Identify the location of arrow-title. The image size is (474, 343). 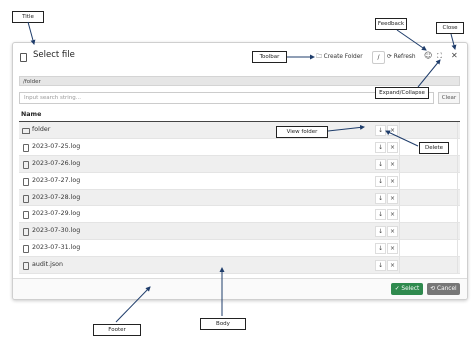
(31, 33).